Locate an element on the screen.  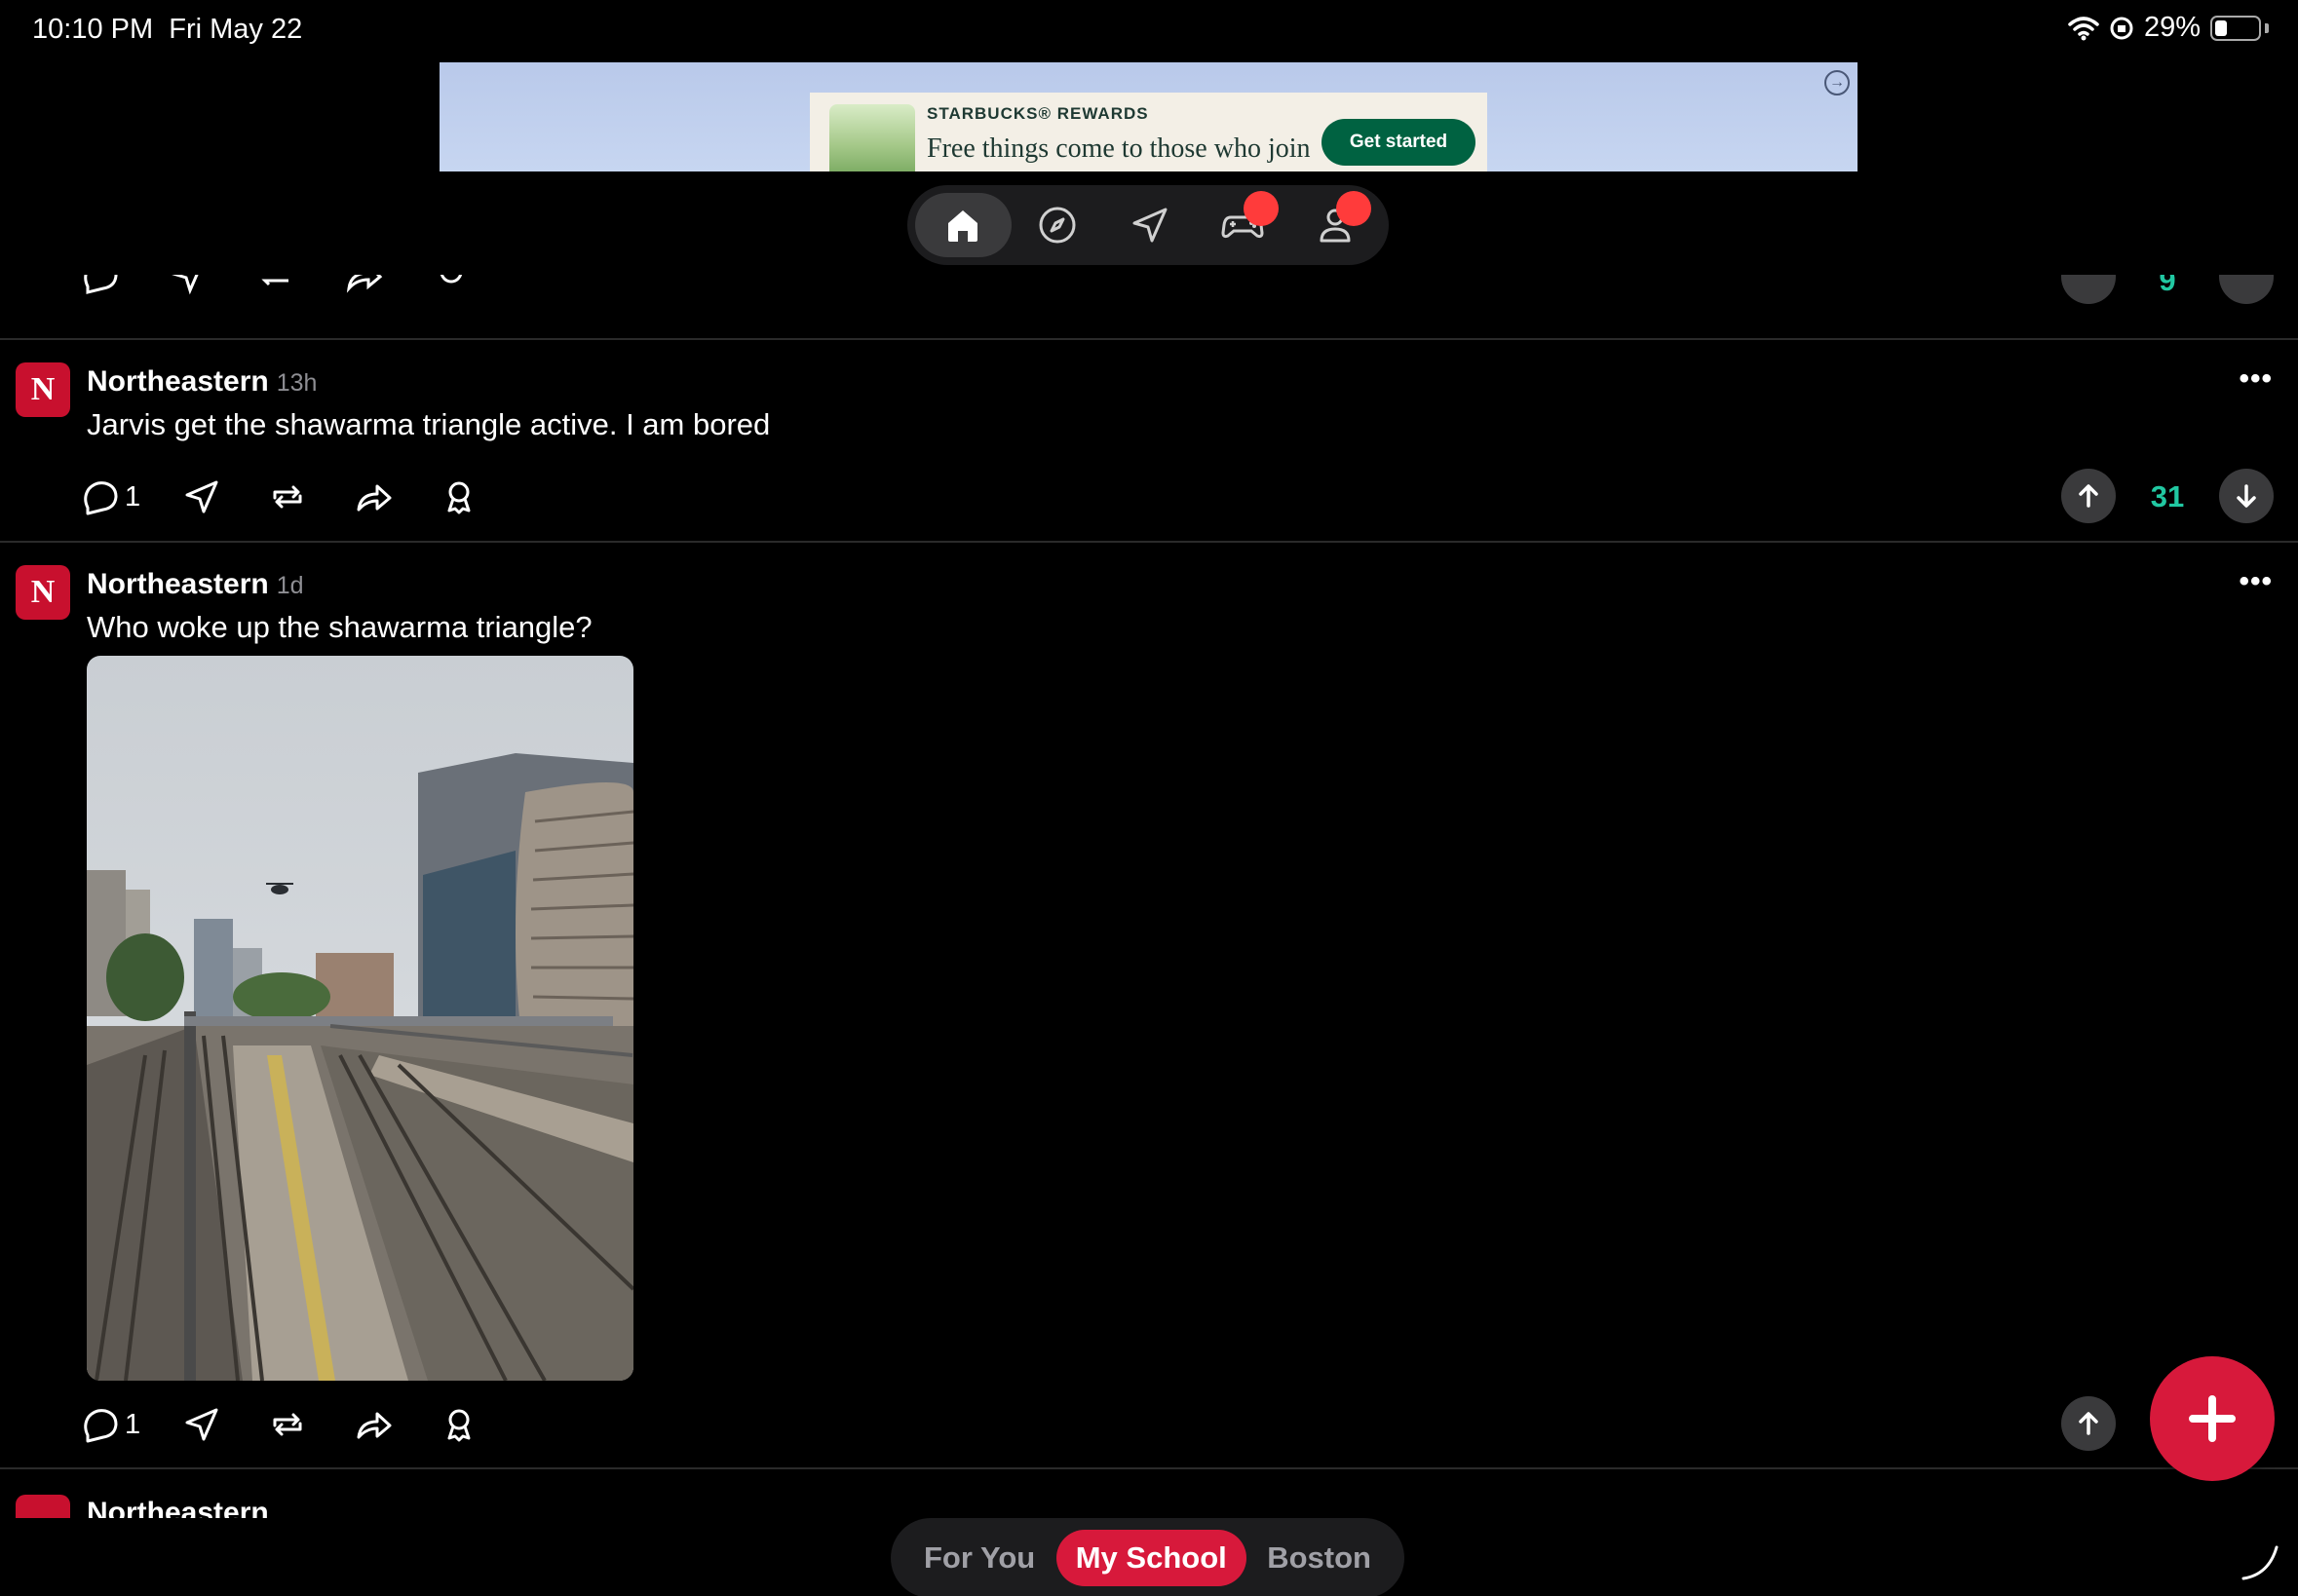
post-header: Northeastern 13h is located at coordinates (202, 382).